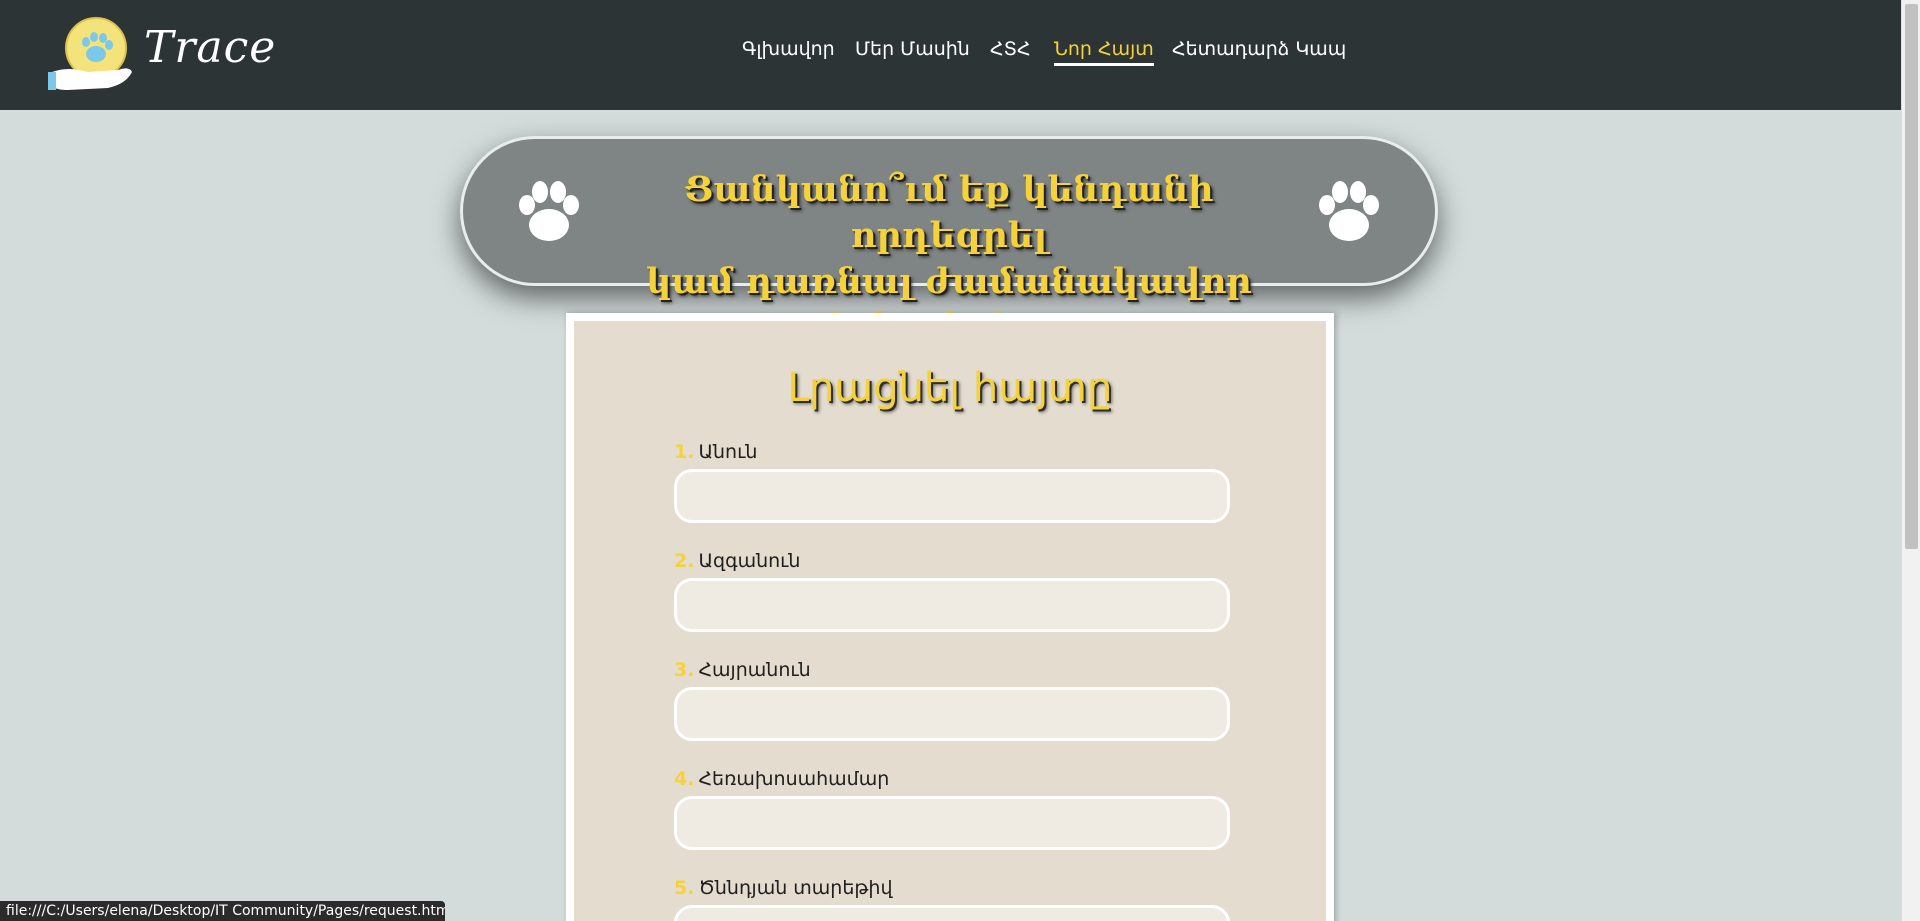  I want to click on field-label-text: Հեռախոսահամար, so click(794, 779).